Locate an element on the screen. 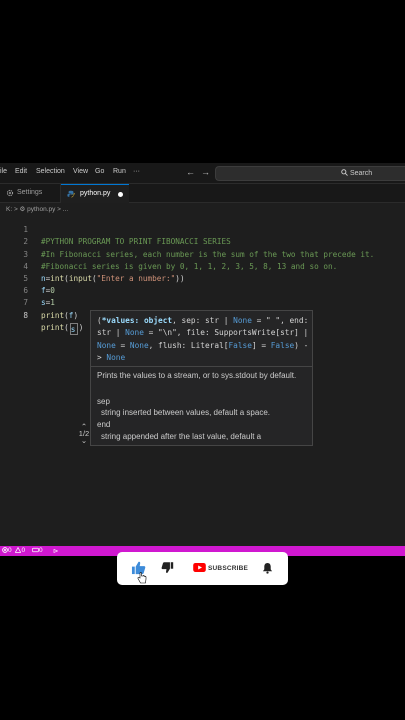 The height and width of the screenshot is (720, 405). live-share-icon: ⊳ is located at coordinates (55, 551).